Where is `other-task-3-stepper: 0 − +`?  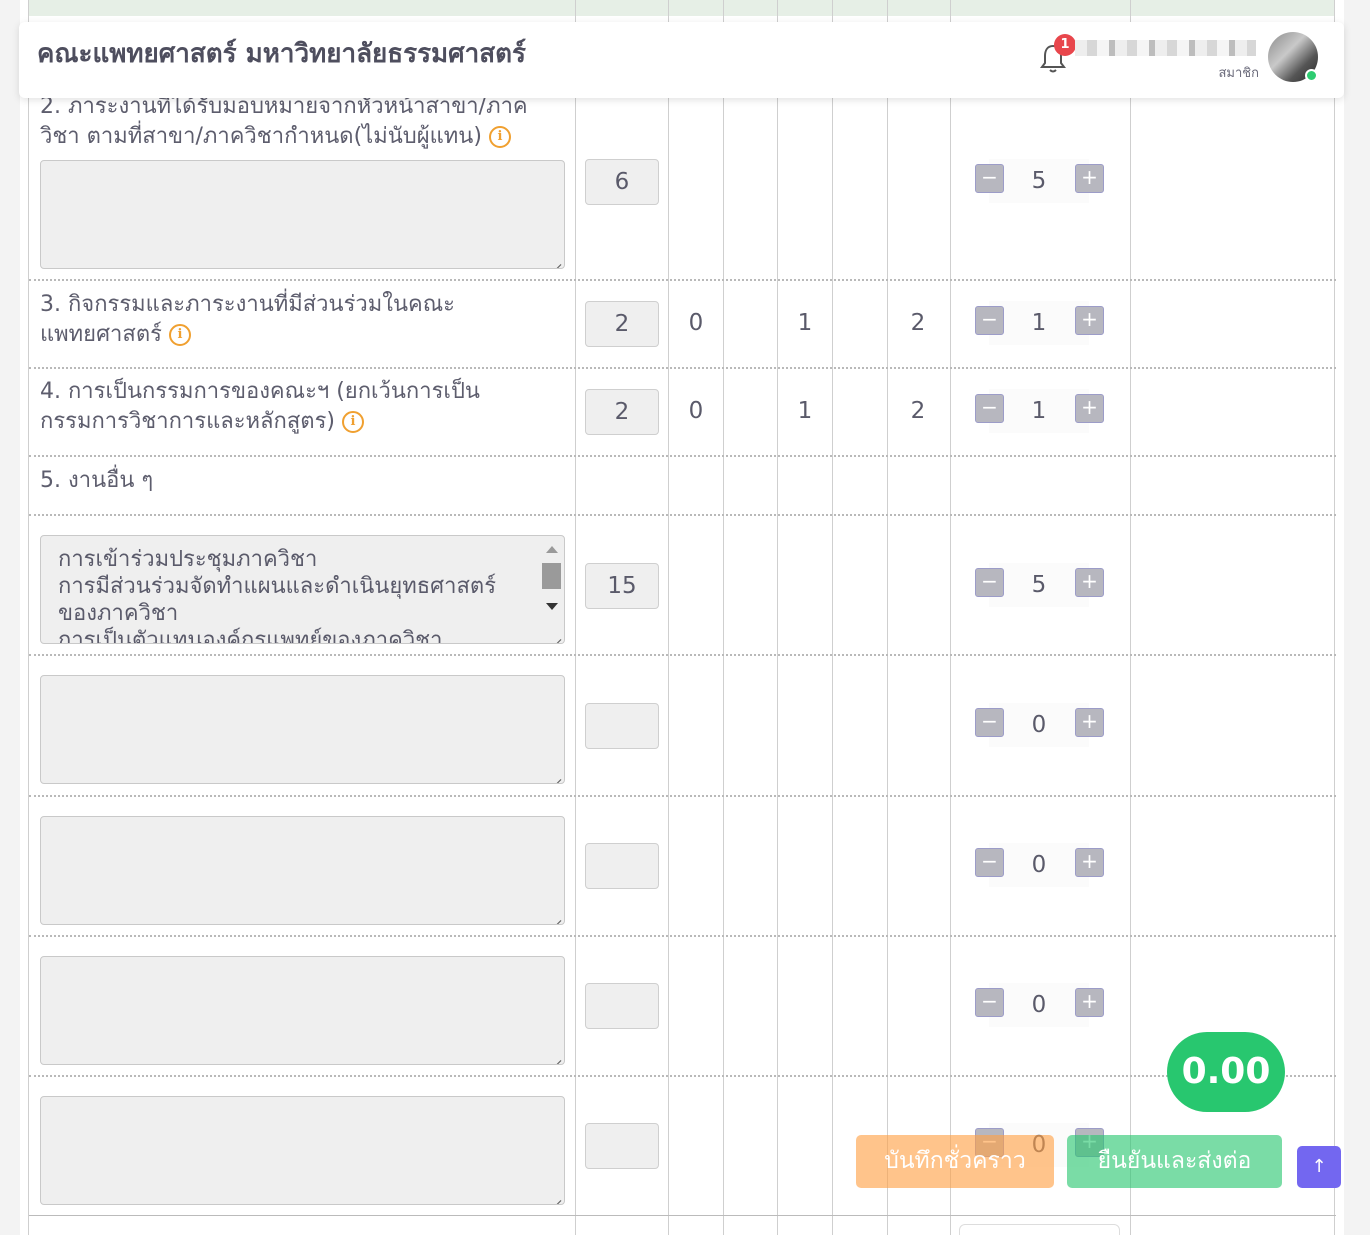
other-task-3-stepper: 0 − + is located at coordinates (1039, 865).